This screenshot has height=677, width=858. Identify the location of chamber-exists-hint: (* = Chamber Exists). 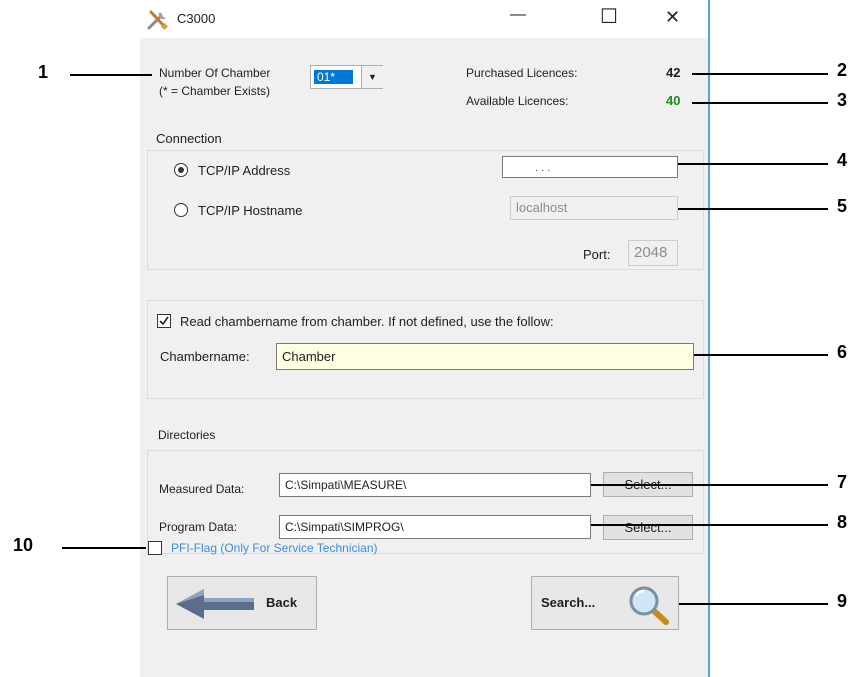
(215, 91).